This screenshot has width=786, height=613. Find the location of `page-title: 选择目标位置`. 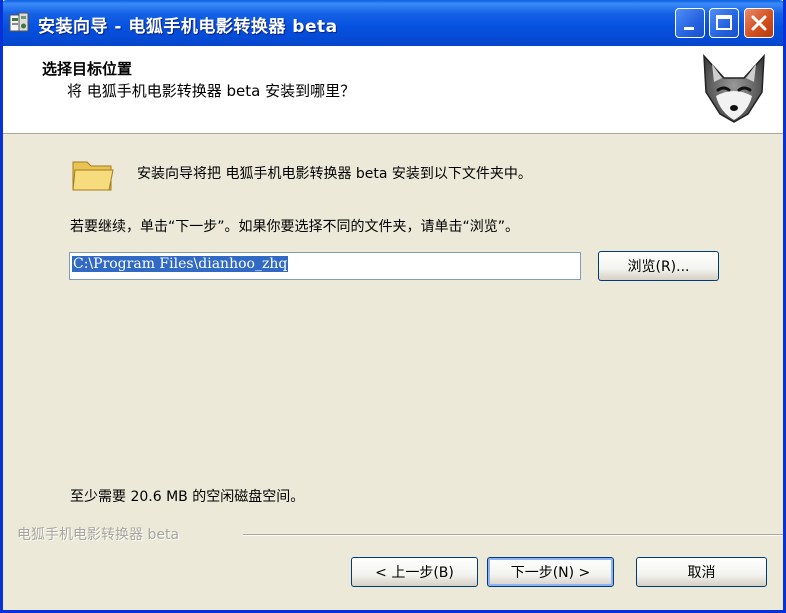

page-title: 选择目标位置 is located at coordinates (87, 69).